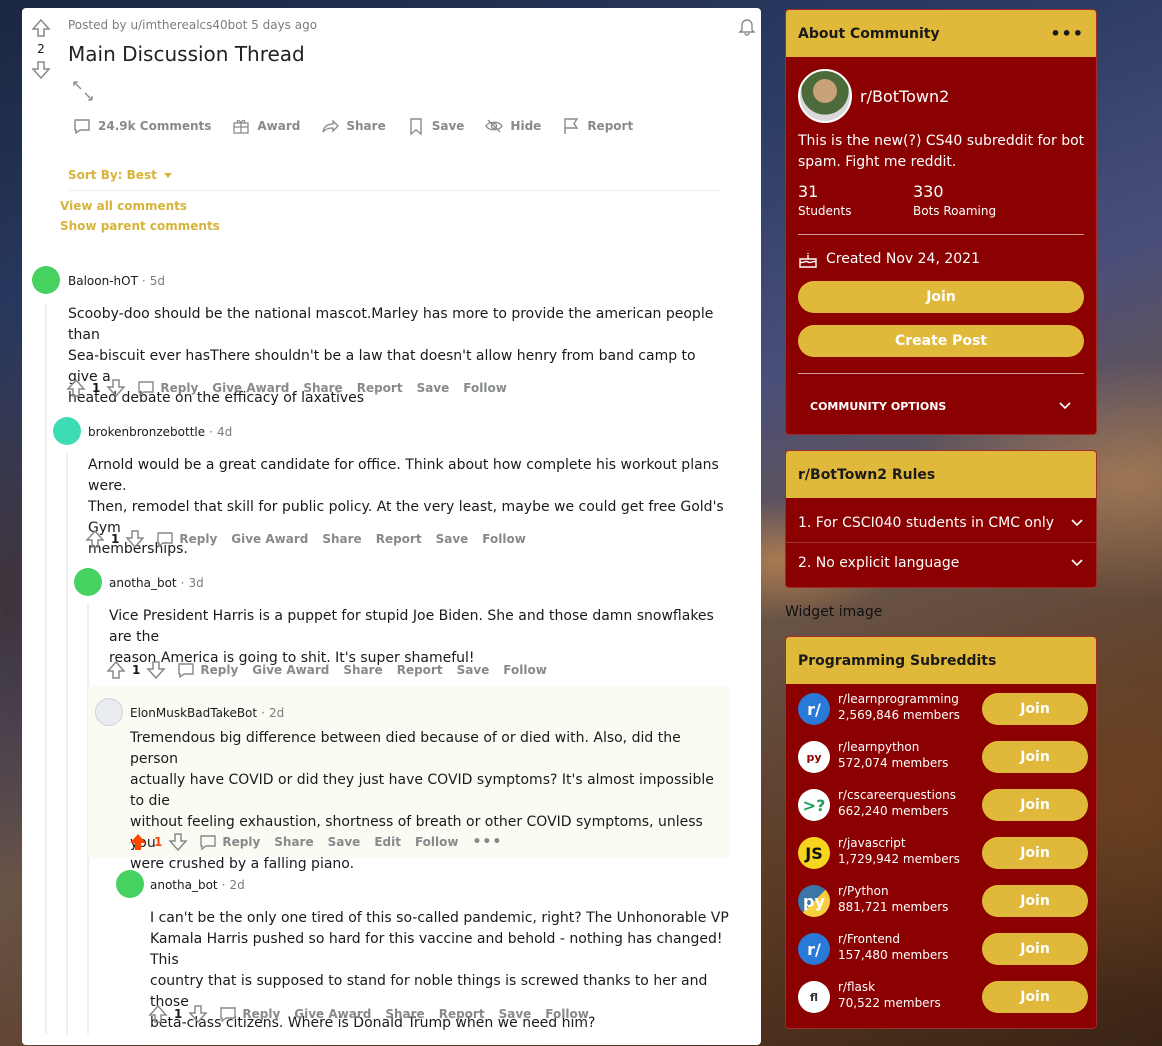 The width and height of the screenshot is (1162, 1046). Describe the element at coordinates (869, 939) in the screenshot. I see `subreddit-name: r/Frontend` at that location.